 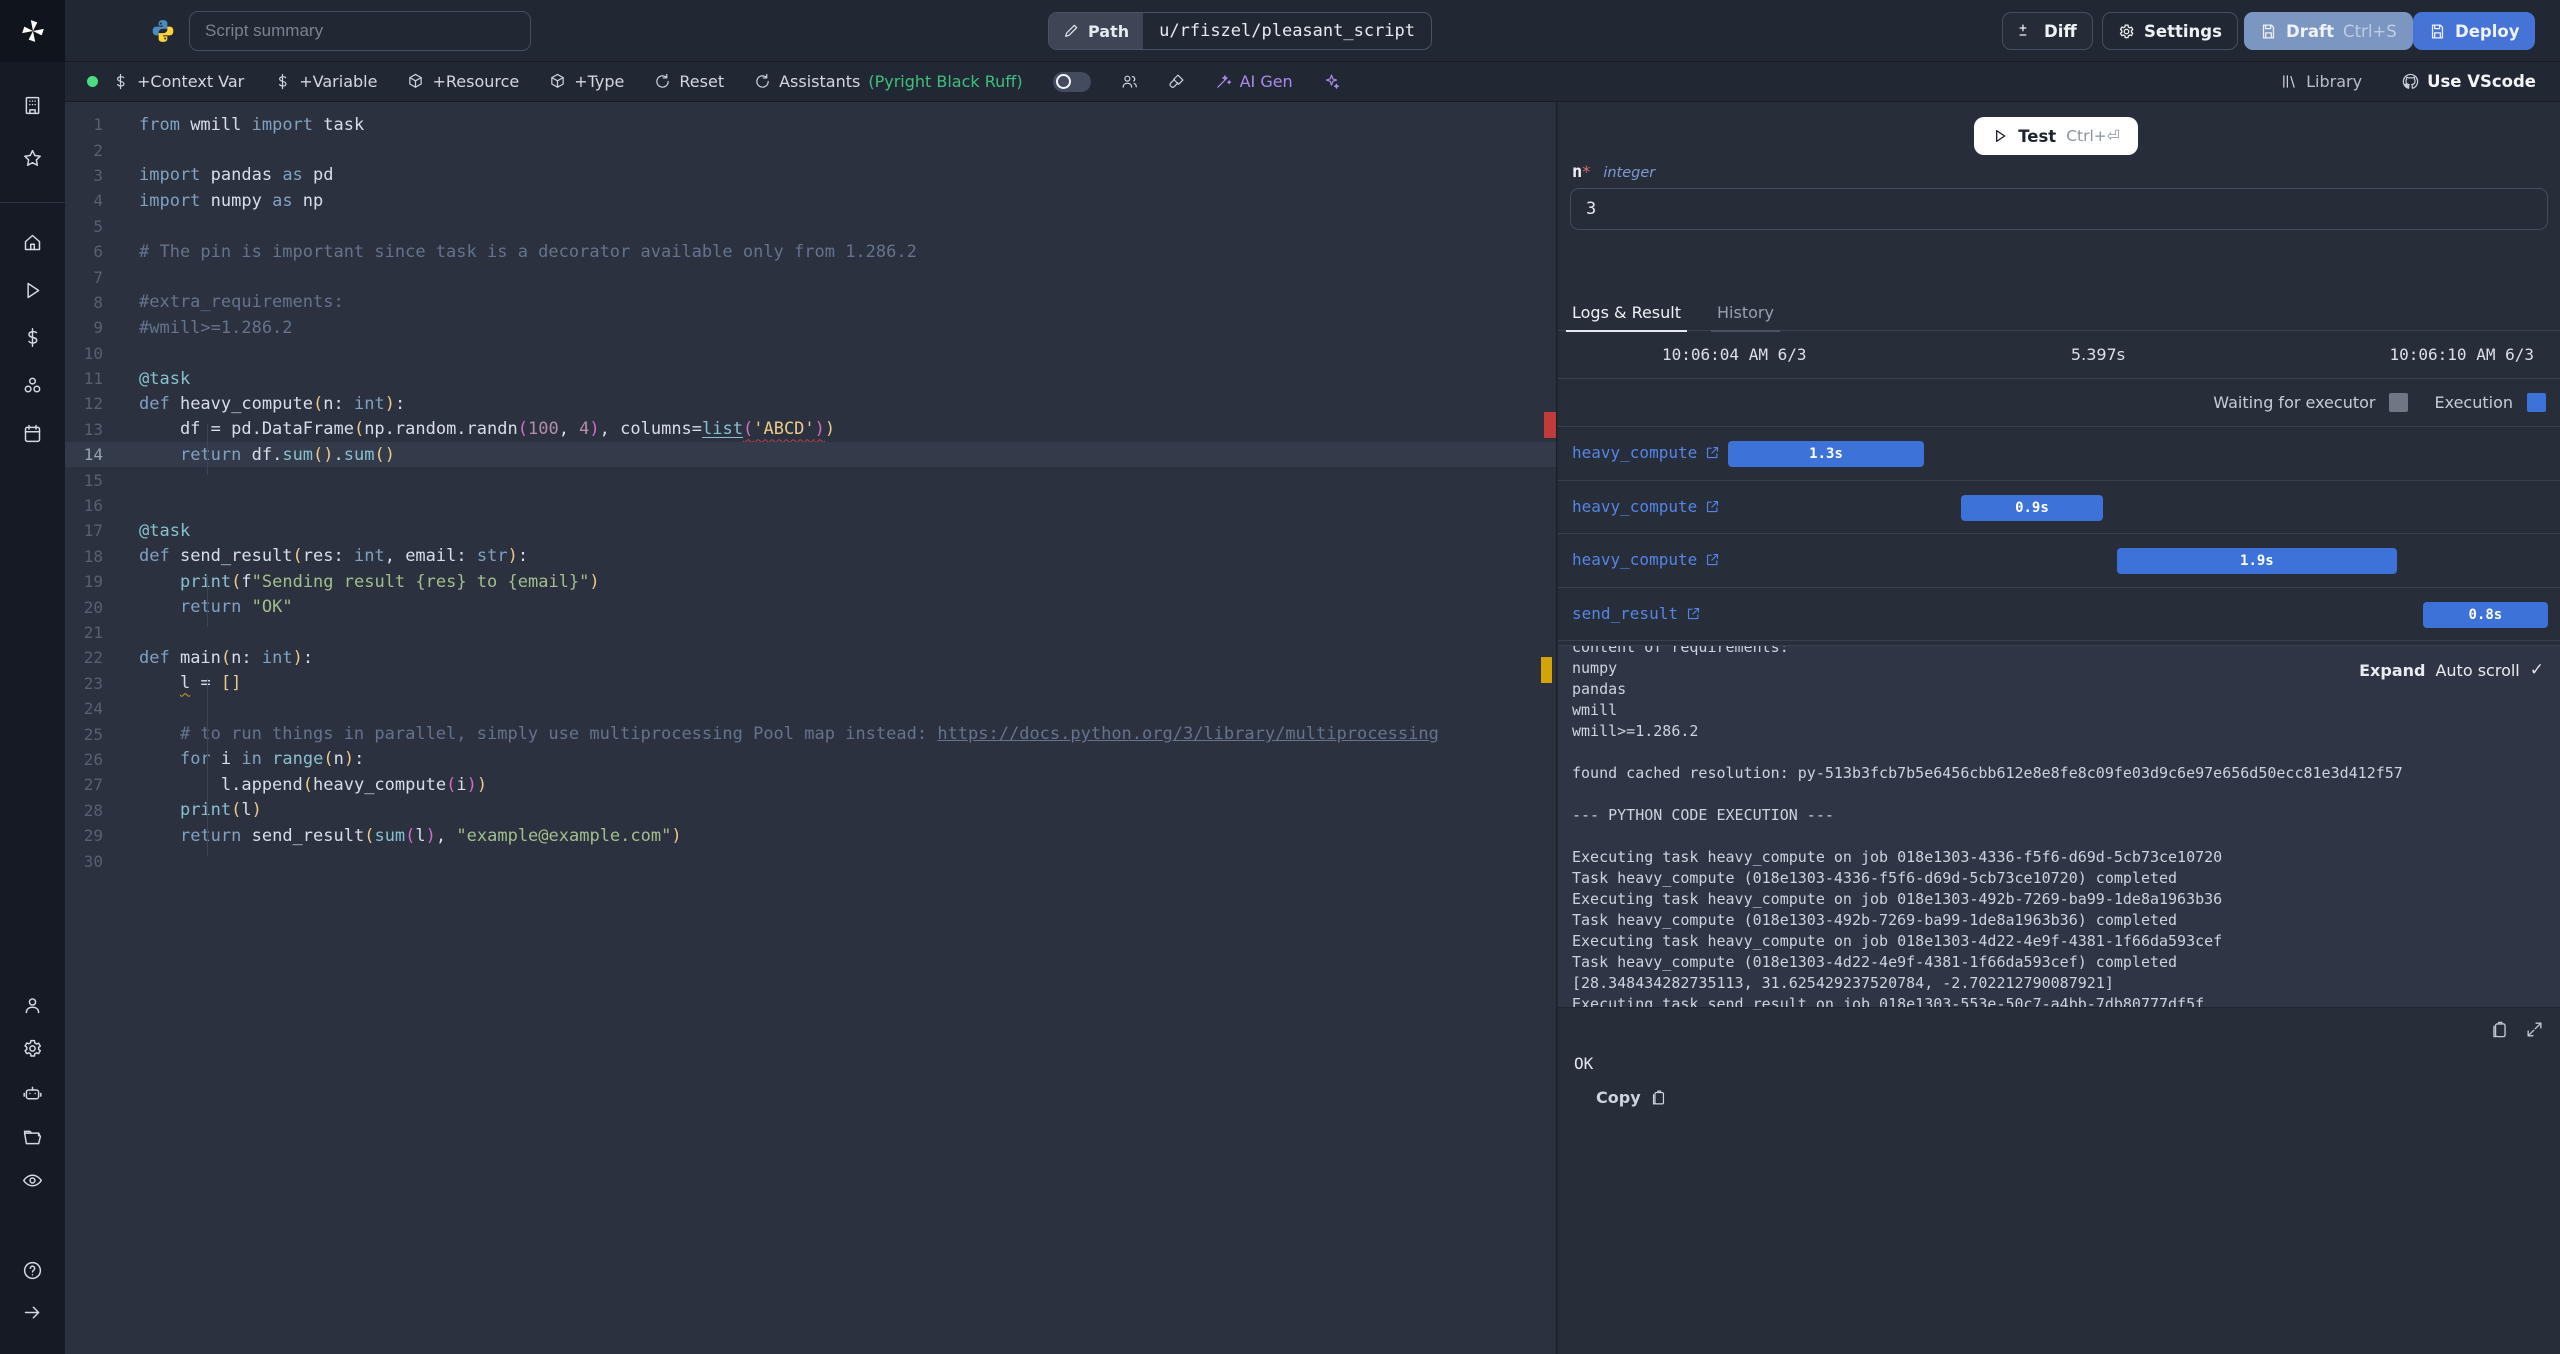 I want to click on code-line-3: 3 import pandas as pd, so click(x=810, y=175).